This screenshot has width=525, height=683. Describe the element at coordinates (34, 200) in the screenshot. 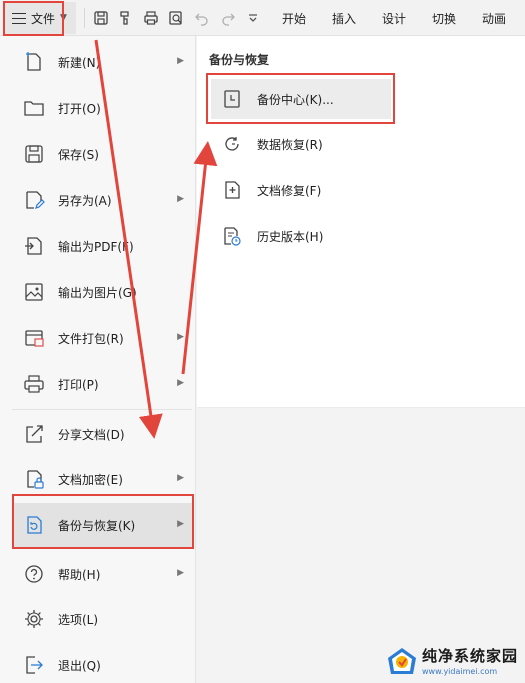

I see `save-as-icon` at that location.